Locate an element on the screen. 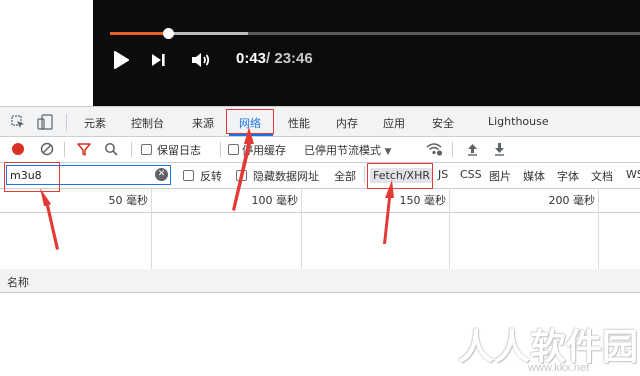 The image size is (640, 376). active-tab-indicator is located at coordinates (251, 135).